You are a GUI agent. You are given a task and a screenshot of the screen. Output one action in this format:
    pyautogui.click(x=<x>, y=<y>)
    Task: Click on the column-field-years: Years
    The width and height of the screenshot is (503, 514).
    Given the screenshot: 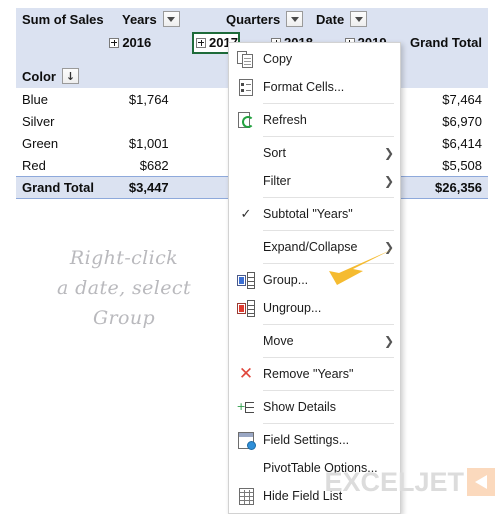 What is the action you would take?
    pyautogui.click(x=174, y=19)
    